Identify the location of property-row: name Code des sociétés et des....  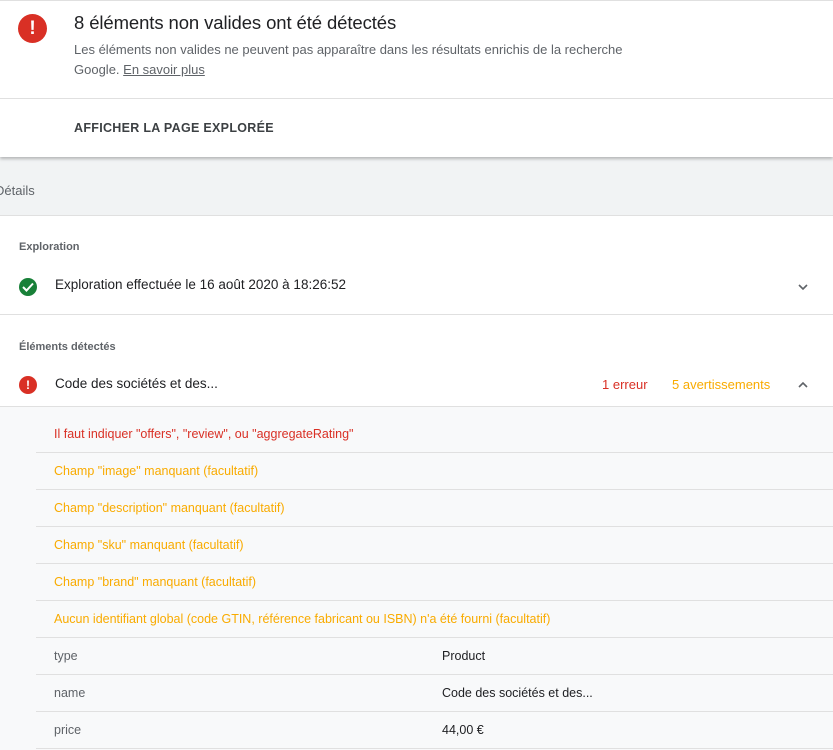
(434, 693).